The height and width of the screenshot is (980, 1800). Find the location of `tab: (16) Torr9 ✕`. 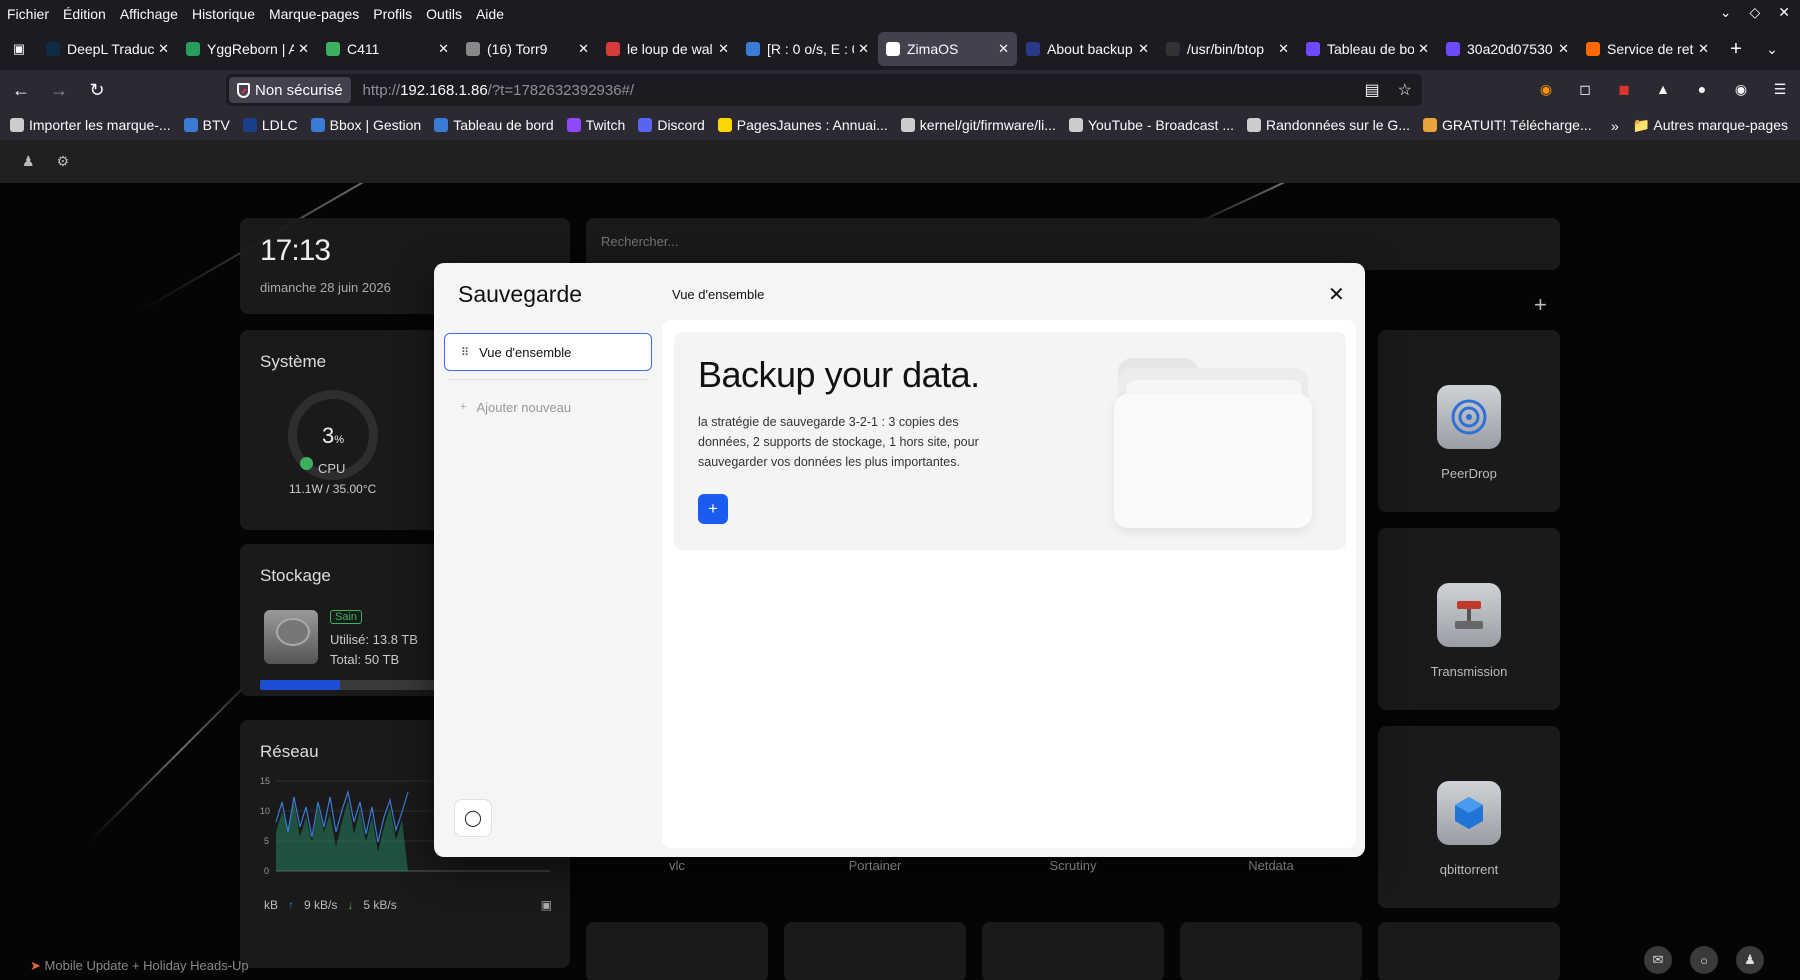

tab: (16) Torr9 ✕ is located at coordinates (527, 49).